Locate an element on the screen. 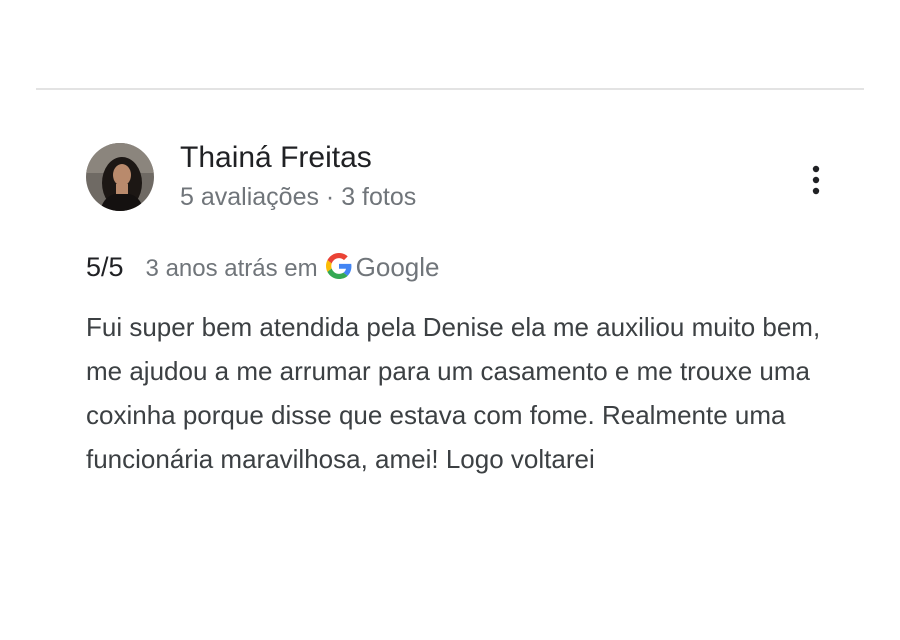 This screenshot has height=640, width=900. rating-row: 5/5 3 anos atrás em Google is located at coordinates (262, 270).